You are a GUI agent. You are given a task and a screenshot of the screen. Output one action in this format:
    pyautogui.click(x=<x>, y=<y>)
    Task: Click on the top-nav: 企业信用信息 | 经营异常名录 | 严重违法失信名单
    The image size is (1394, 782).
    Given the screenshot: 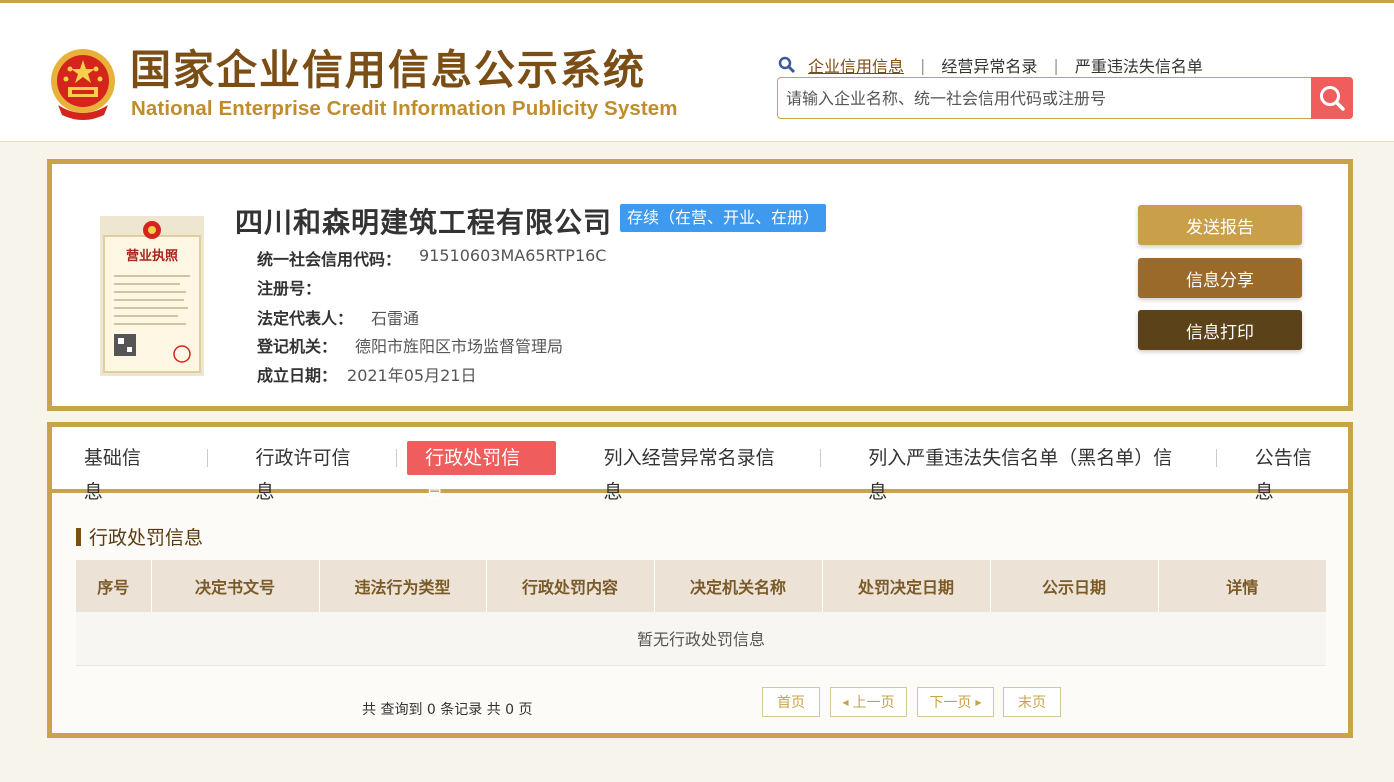 What is the action you would take?
    pyautogui.click(x=990, y=65)
    